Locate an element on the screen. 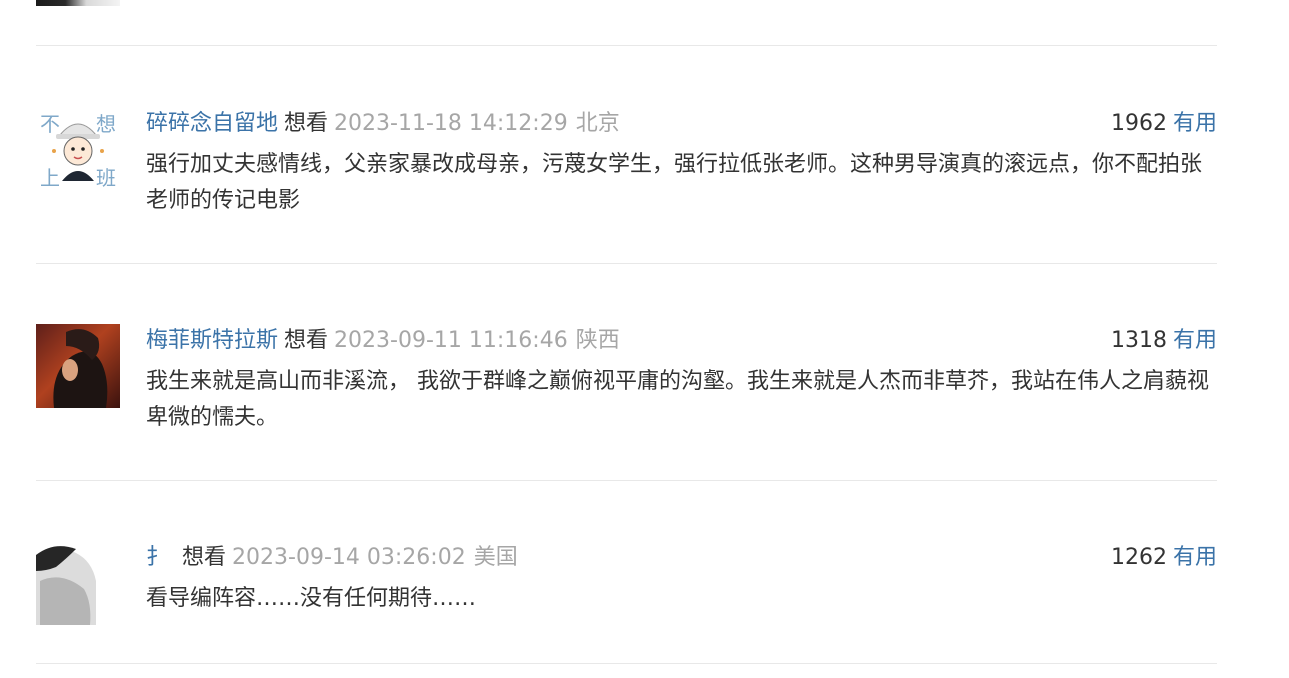  previous-avatar-fragment is located at coordinates (78, 3).